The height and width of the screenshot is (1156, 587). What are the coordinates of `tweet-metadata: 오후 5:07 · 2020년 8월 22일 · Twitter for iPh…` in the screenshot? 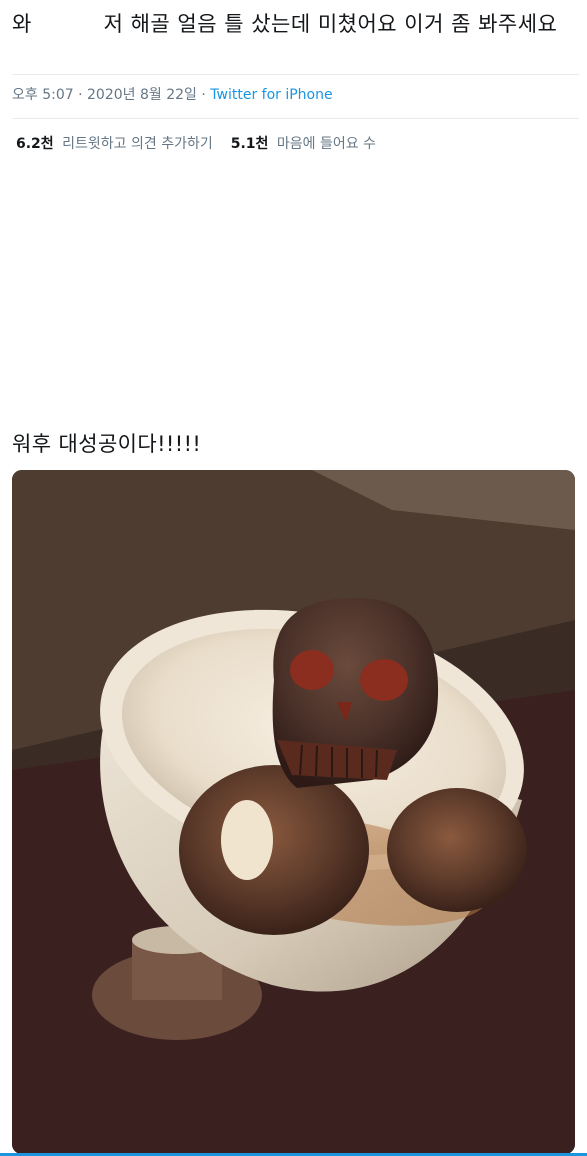 It's located at (172, 94).